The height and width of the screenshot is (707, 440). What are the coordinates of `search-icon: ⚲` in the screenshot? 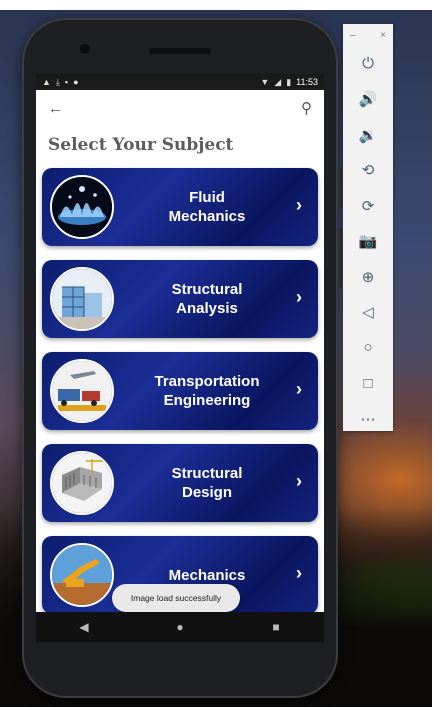 It's located at (306, 108).